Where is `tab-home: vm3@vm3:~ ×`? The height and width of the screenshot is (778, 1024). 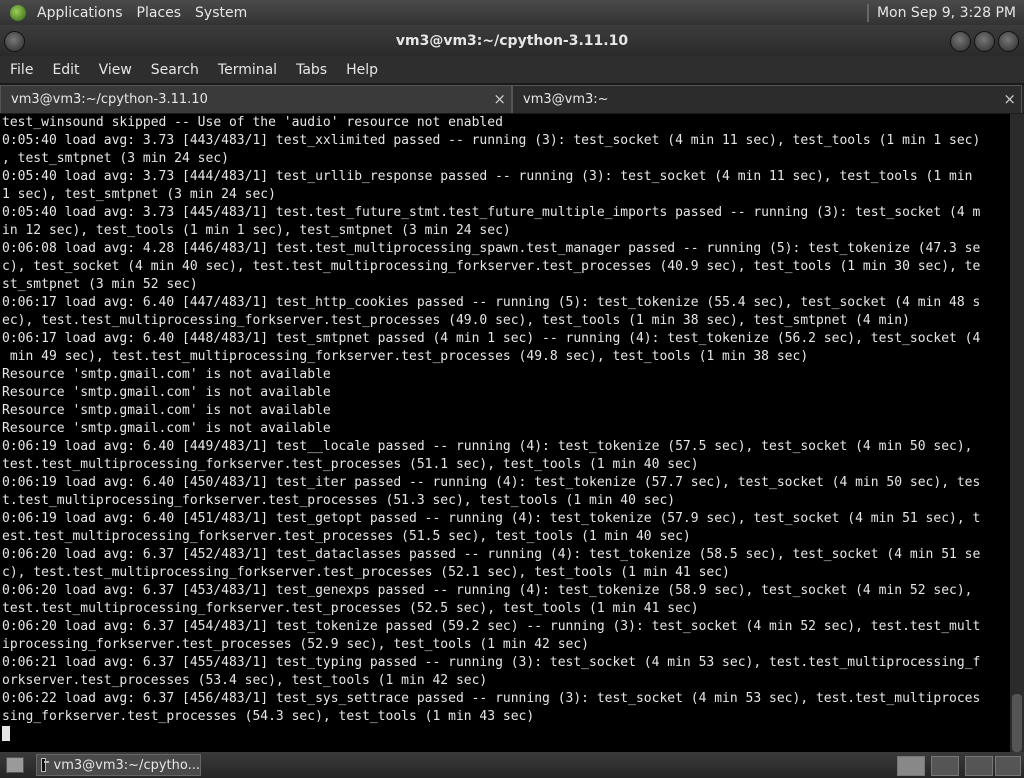 tab-home: vm3@vm3:~ × is located at coordinates (767, 99).